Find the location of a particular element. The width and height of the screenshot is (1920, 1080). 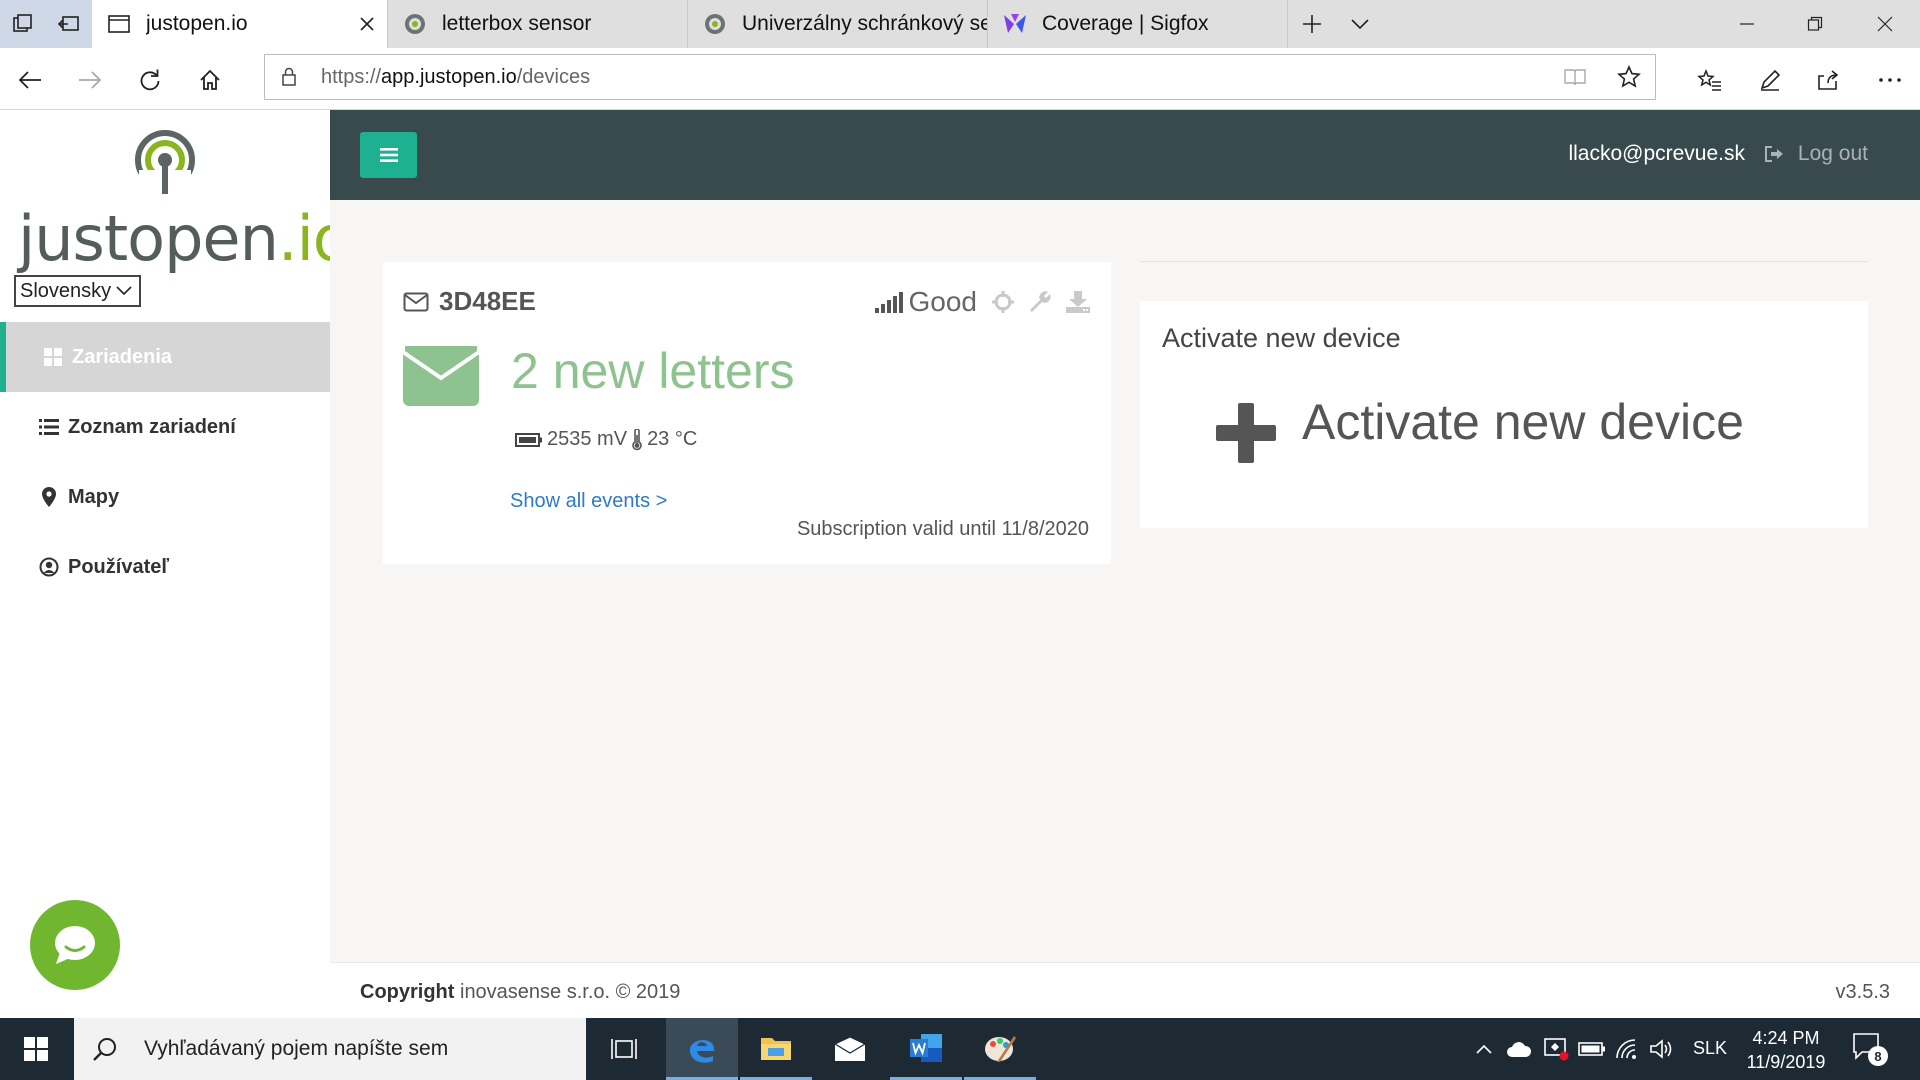

tab-justopen: justopen.io is located at coordinates (240, 24).